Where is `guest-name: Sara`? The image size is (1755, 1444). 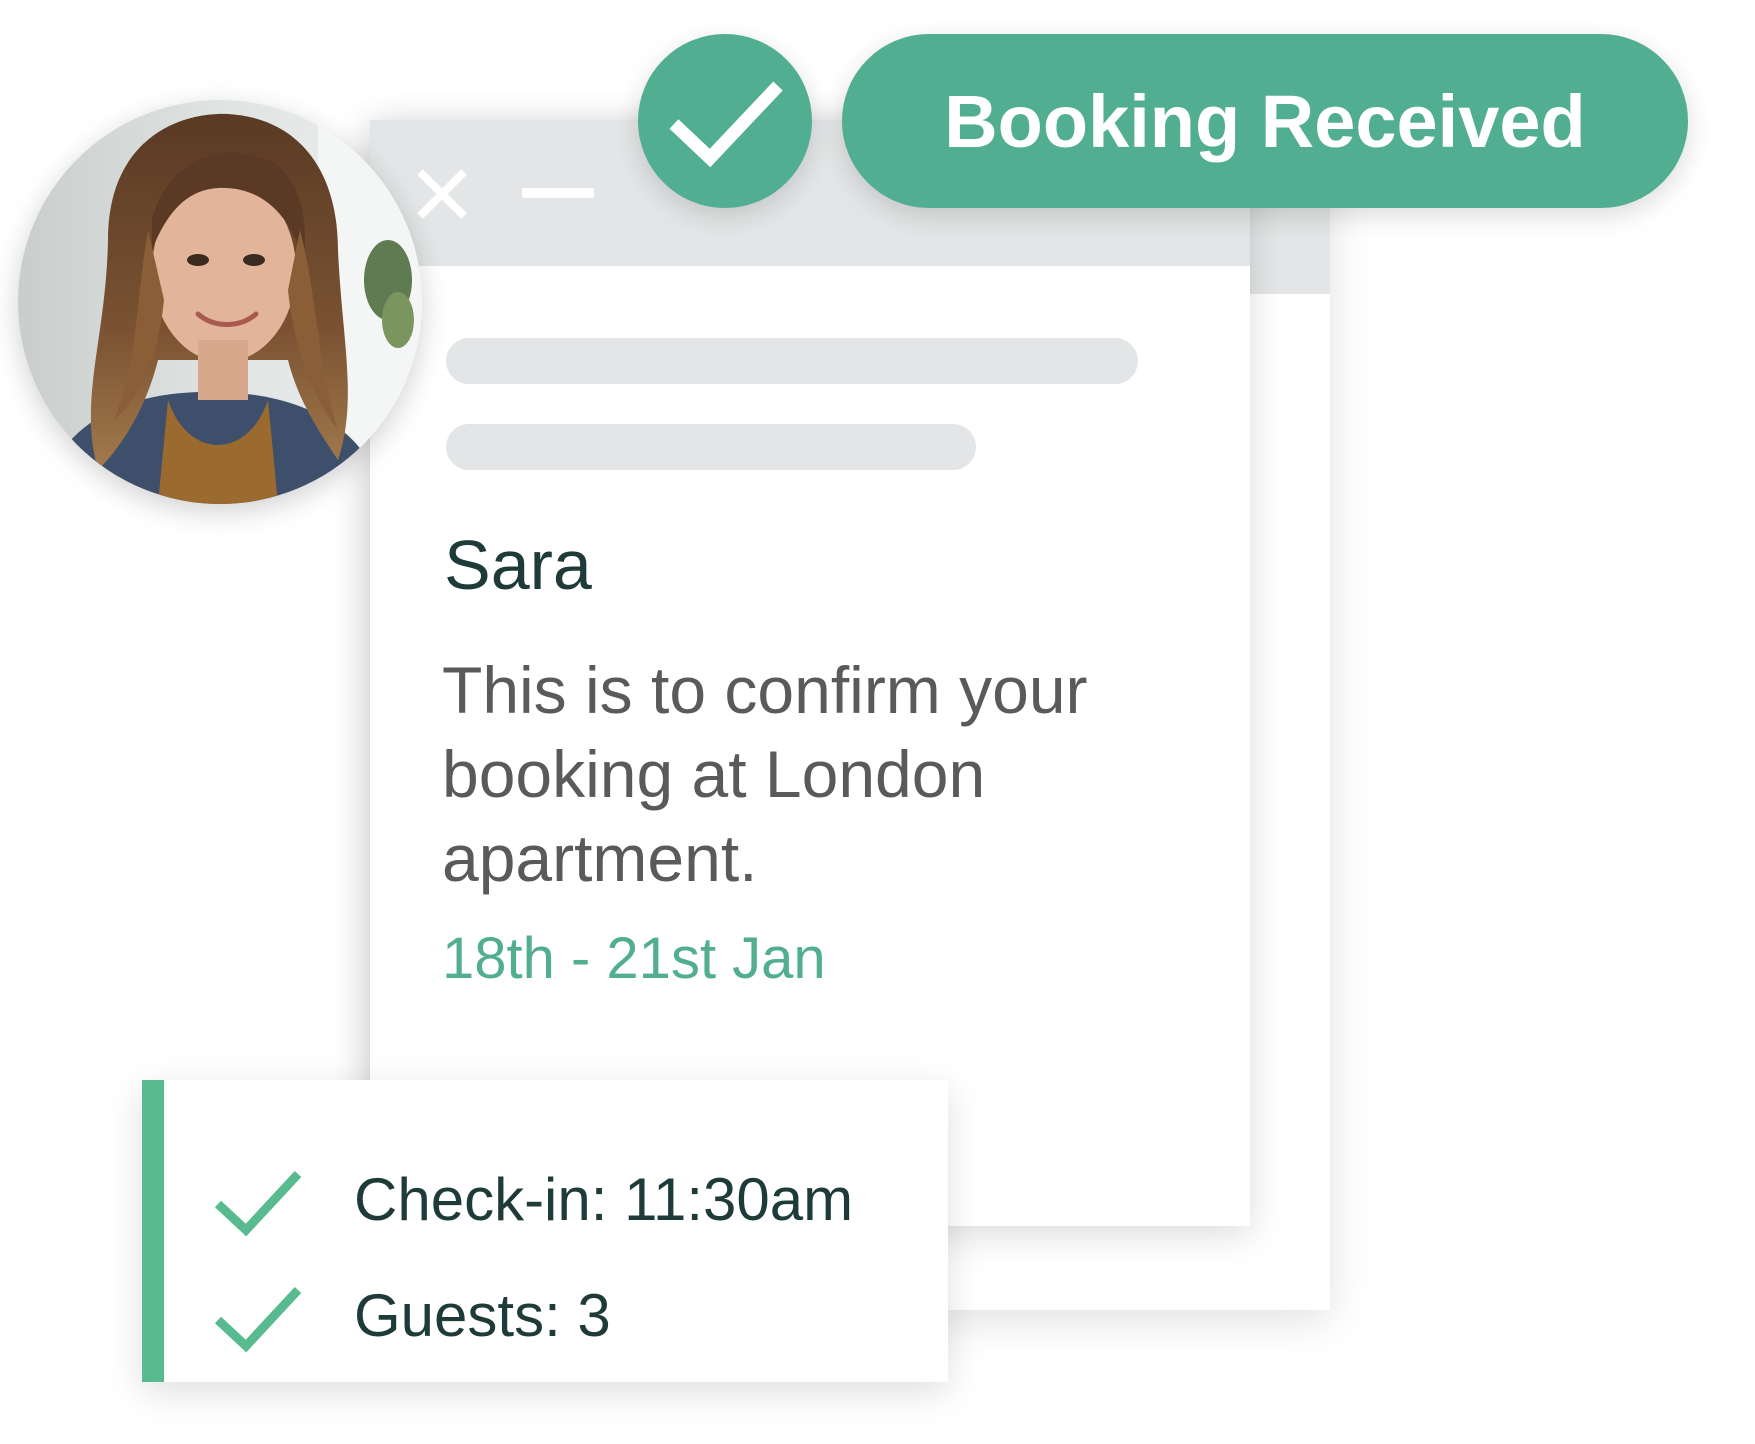
guest-name: Sara is located at coordinates (518, 565).